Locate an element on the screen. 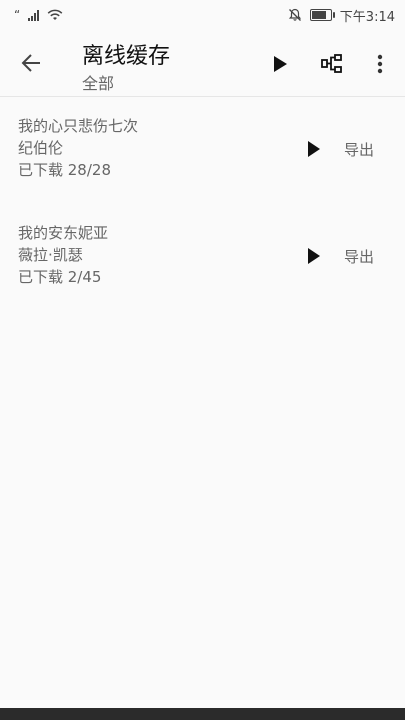  status-right: 下午3:14 is located at coordinates (341, 15).